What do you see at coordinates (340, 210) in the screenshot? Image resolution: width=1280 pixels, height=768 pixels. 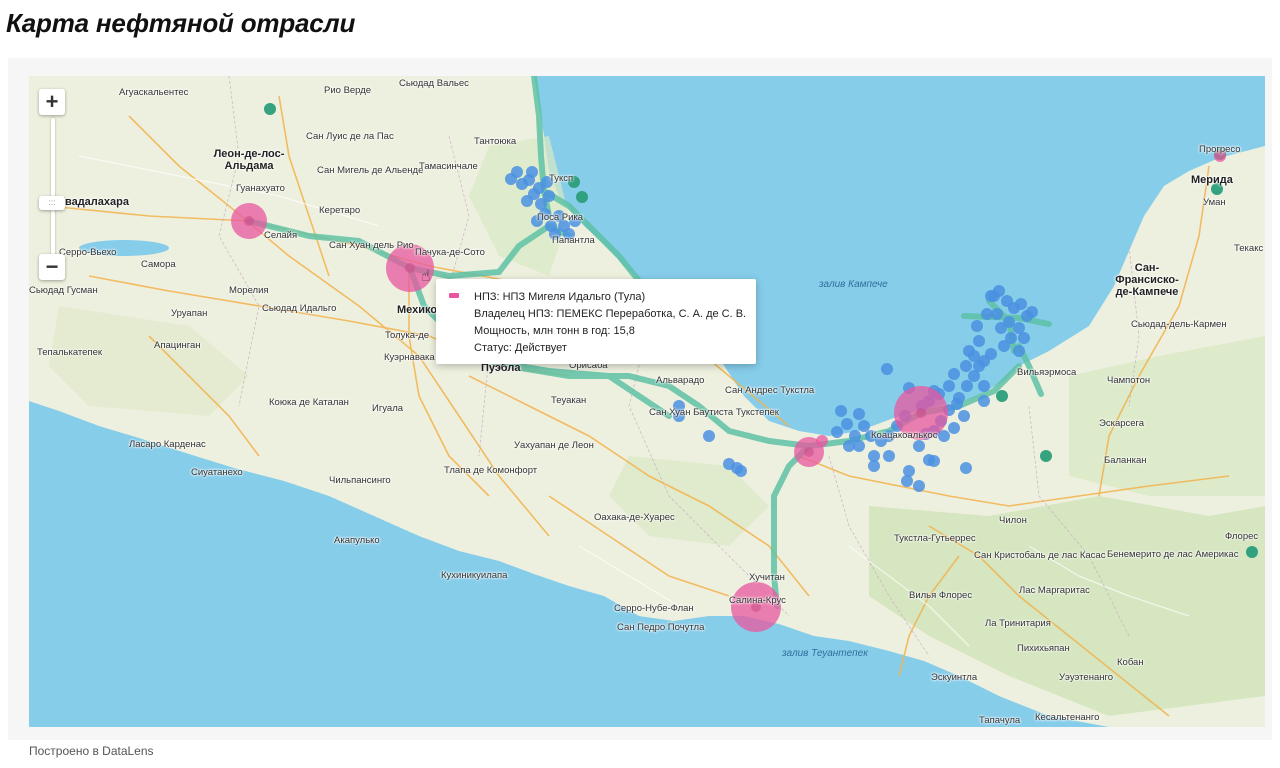 I see `city-label: Керетаро` at bounding box center [340, 210].